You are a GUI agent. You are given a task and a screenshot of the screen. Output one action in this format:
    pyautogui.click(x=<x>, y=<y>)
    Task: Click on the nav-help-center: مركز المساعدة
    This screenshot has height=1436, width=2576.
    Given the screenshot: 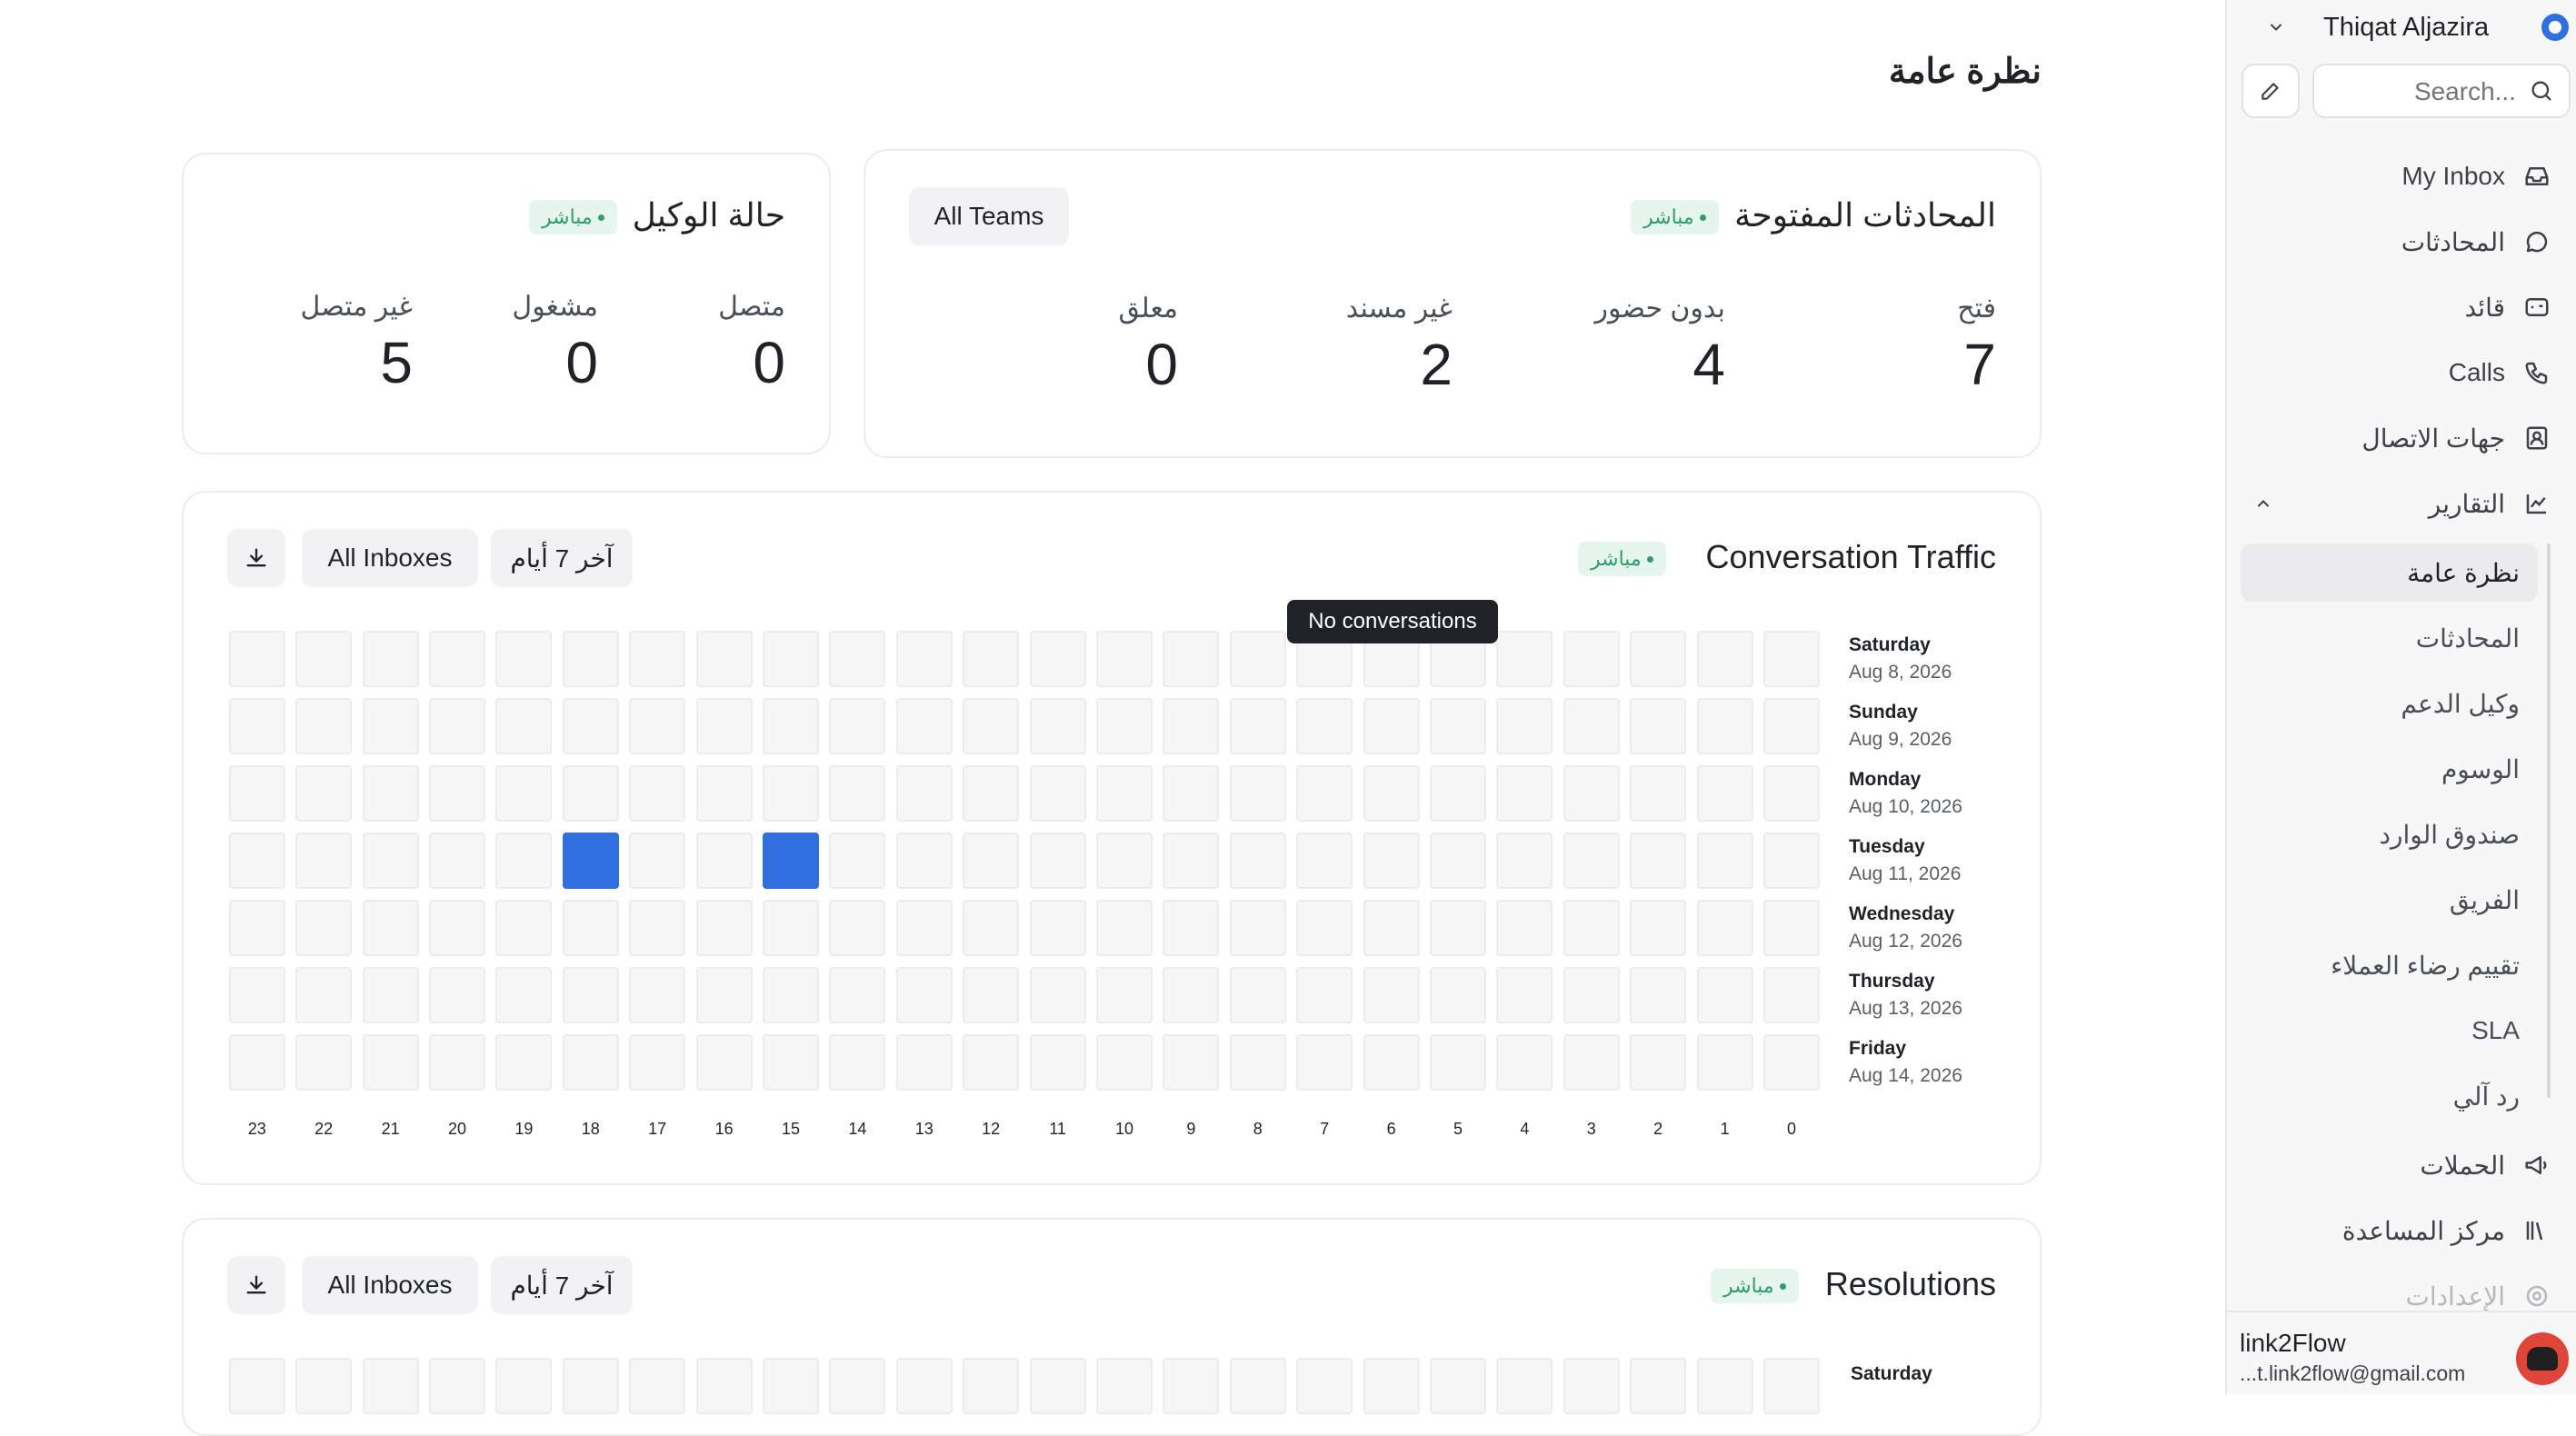 What is the action you would take?
    pyautogui.click(x=2447, y=1230)
    